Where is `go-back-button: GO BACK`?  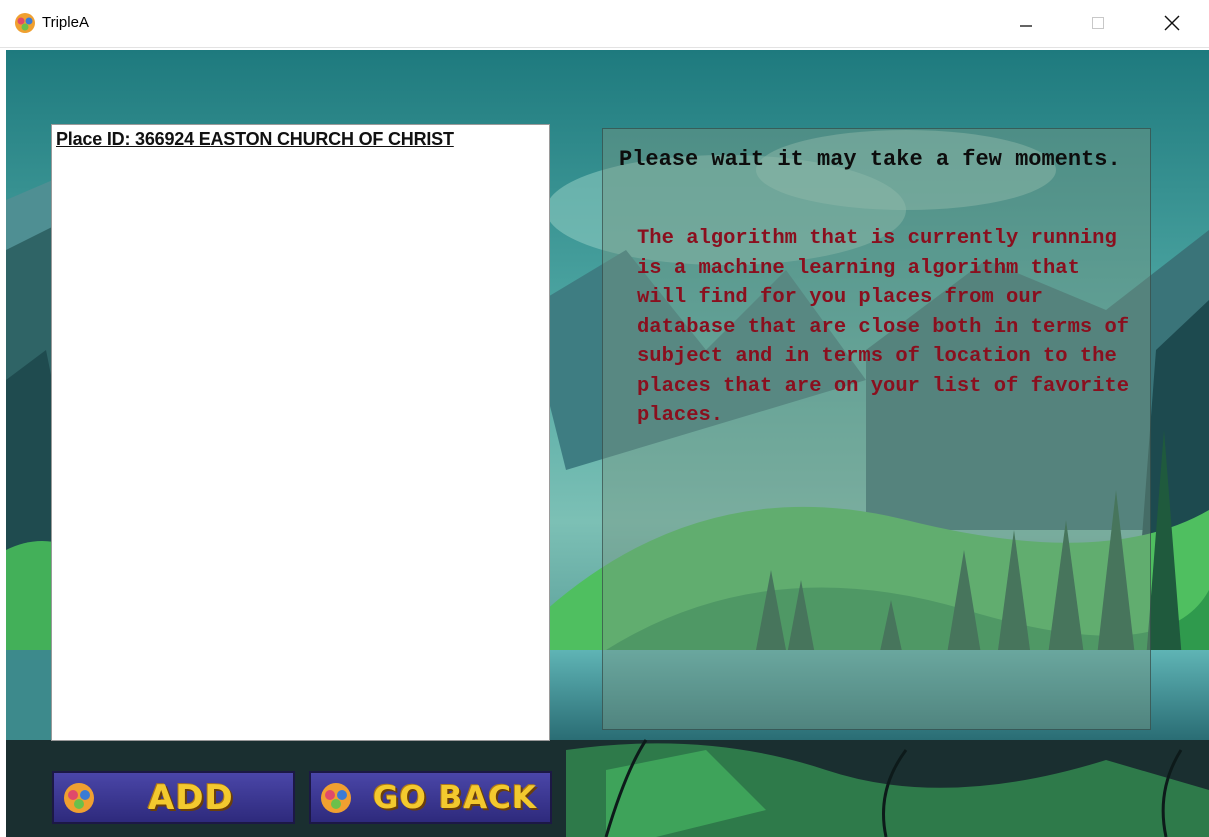 go-back-button: GO BACK is located at coordinates (430, 797).